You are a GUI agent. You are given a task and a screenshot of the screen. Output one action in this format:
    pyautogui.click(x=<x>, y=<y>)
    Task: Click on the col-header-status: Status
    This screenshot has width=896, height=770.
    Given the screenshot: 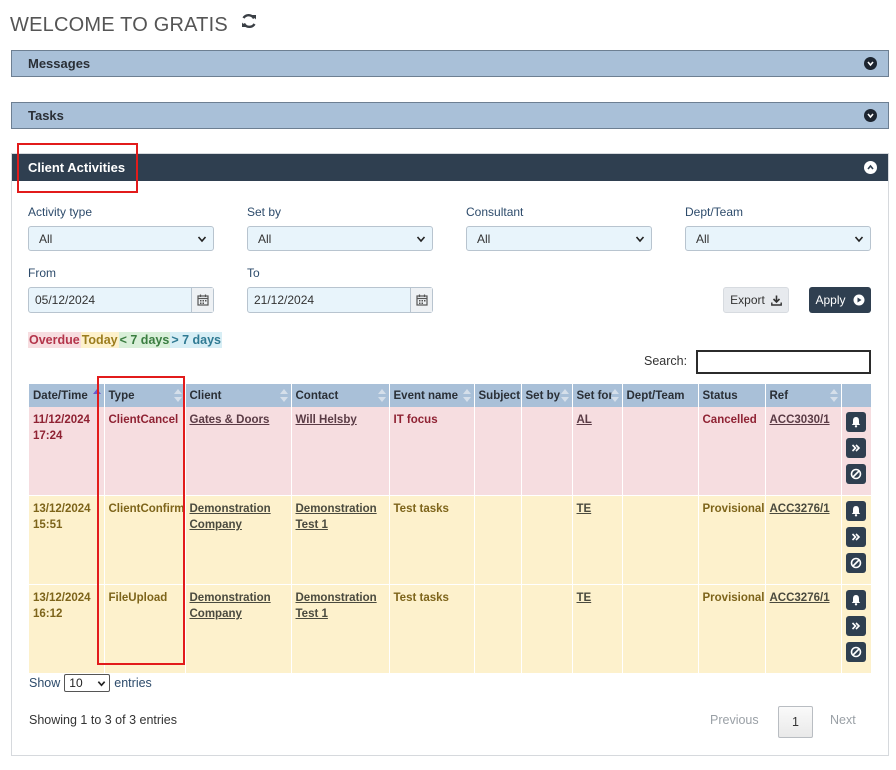 What is the action you would take?
    pyautogui.click(x=732, y=395)
    